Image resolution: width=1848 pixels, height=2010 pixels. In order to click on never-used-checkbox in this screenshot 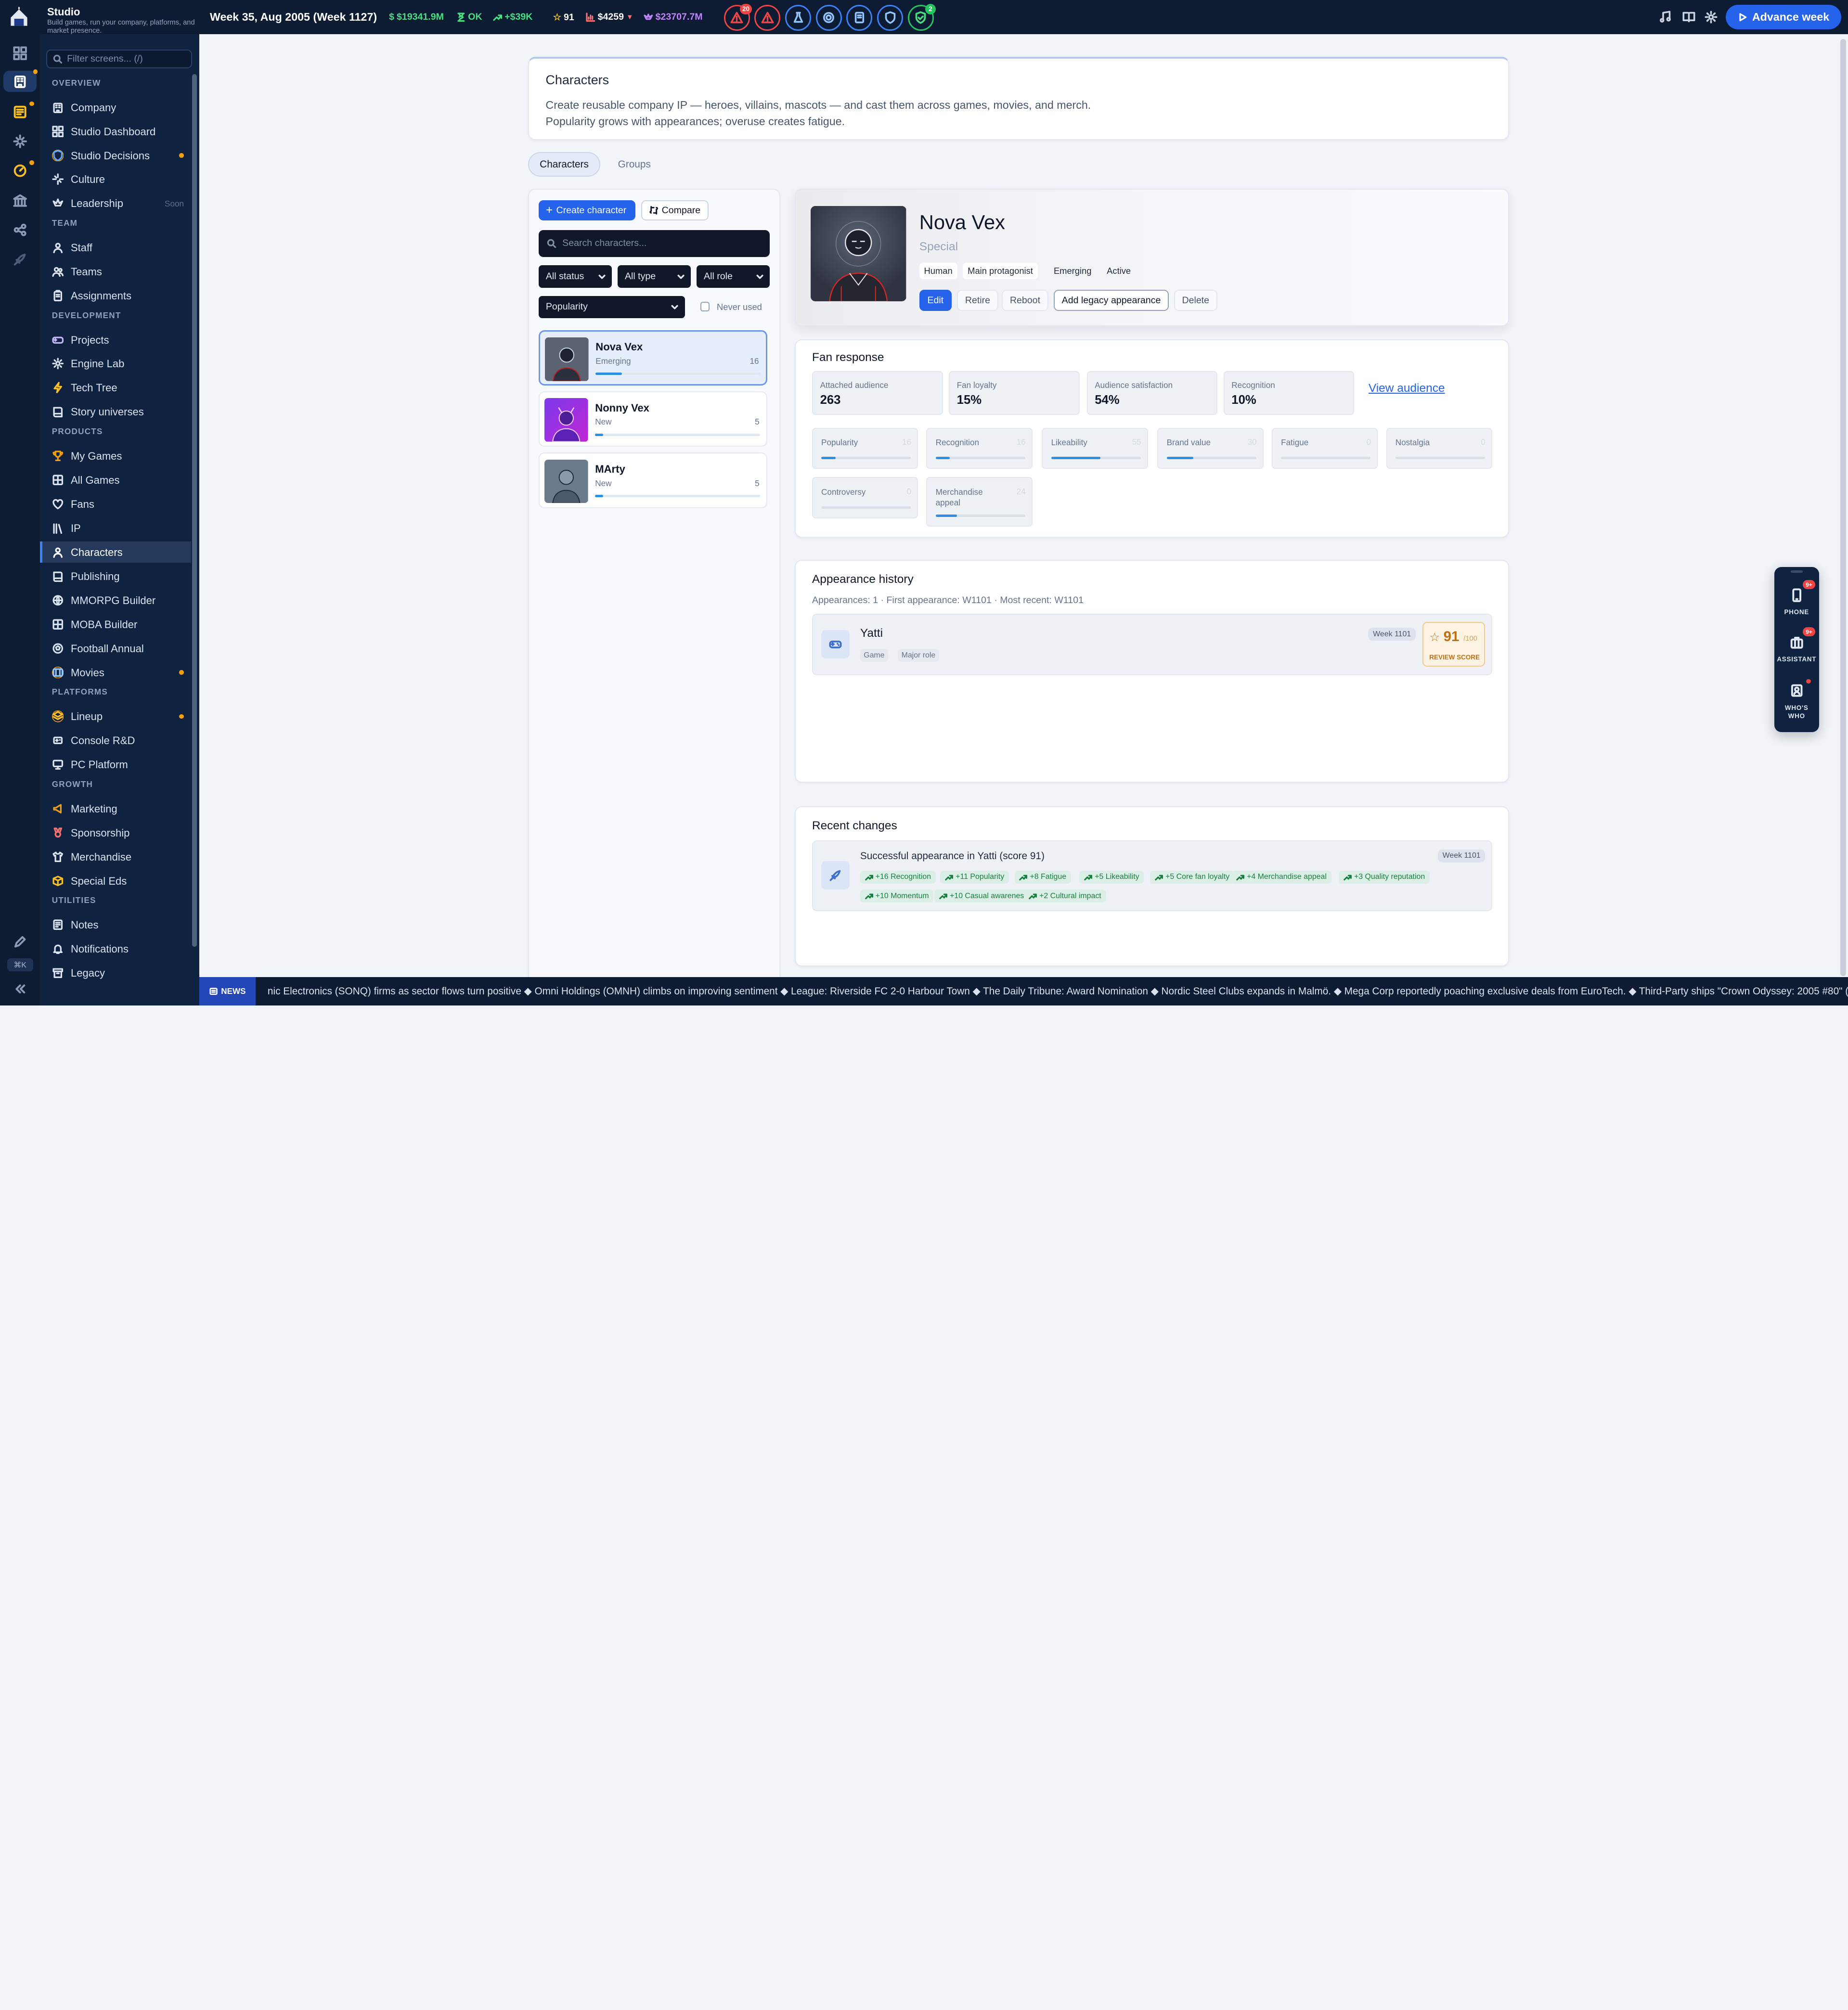, I will do `click(705, 306)`.